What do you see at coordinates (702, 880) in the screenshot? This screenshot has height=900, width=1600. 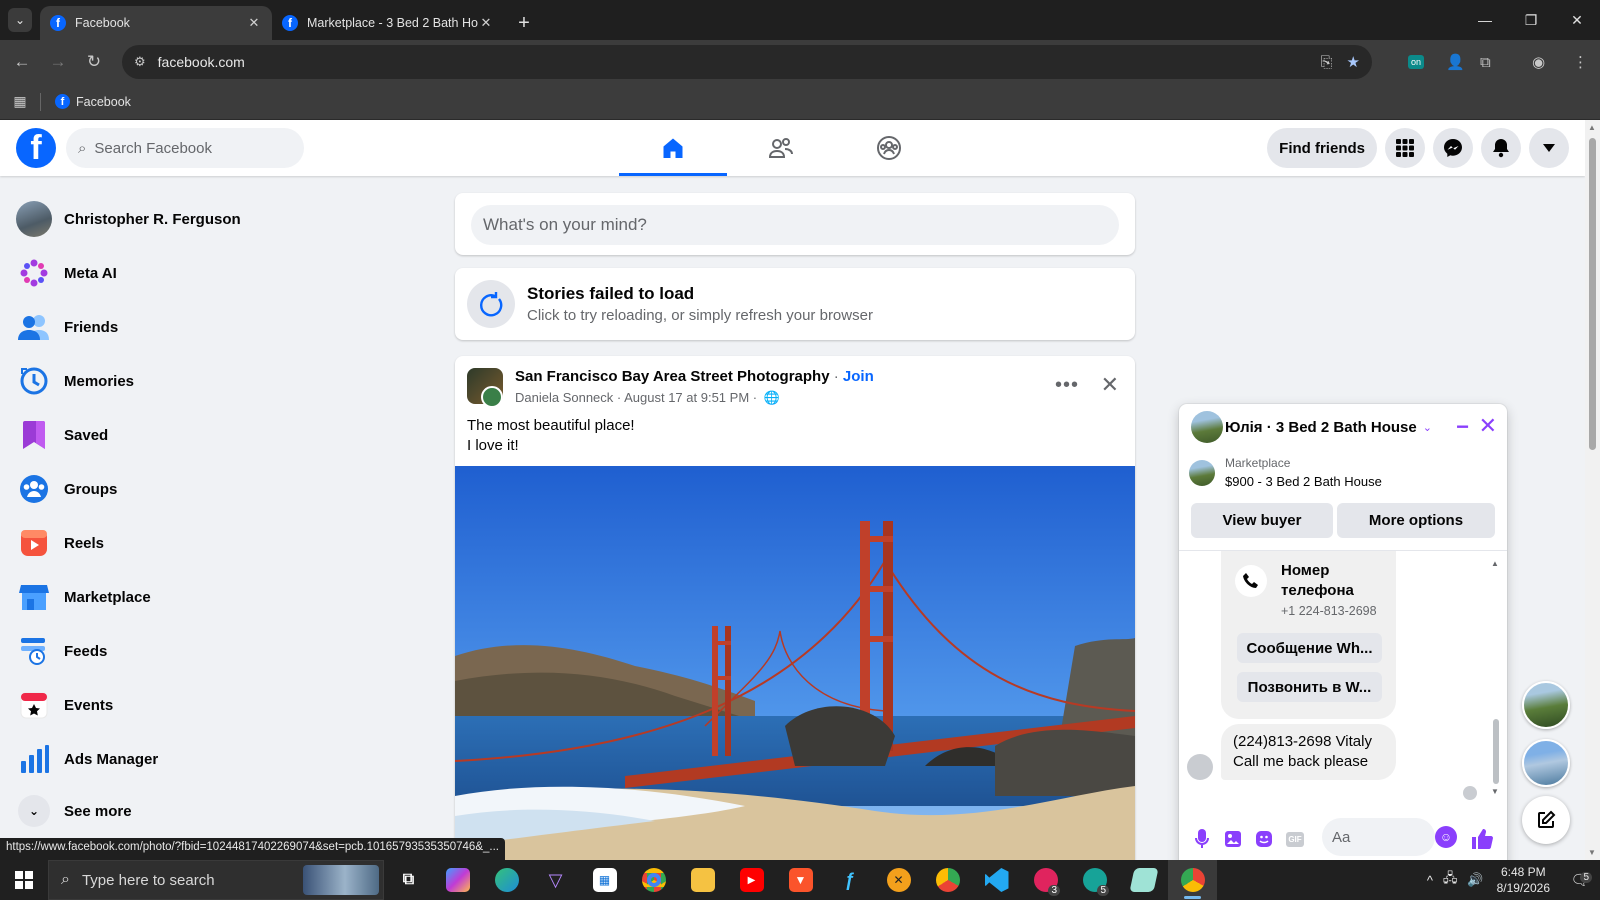 I see `file-explorer-icon` at bounding box center [702, 880].